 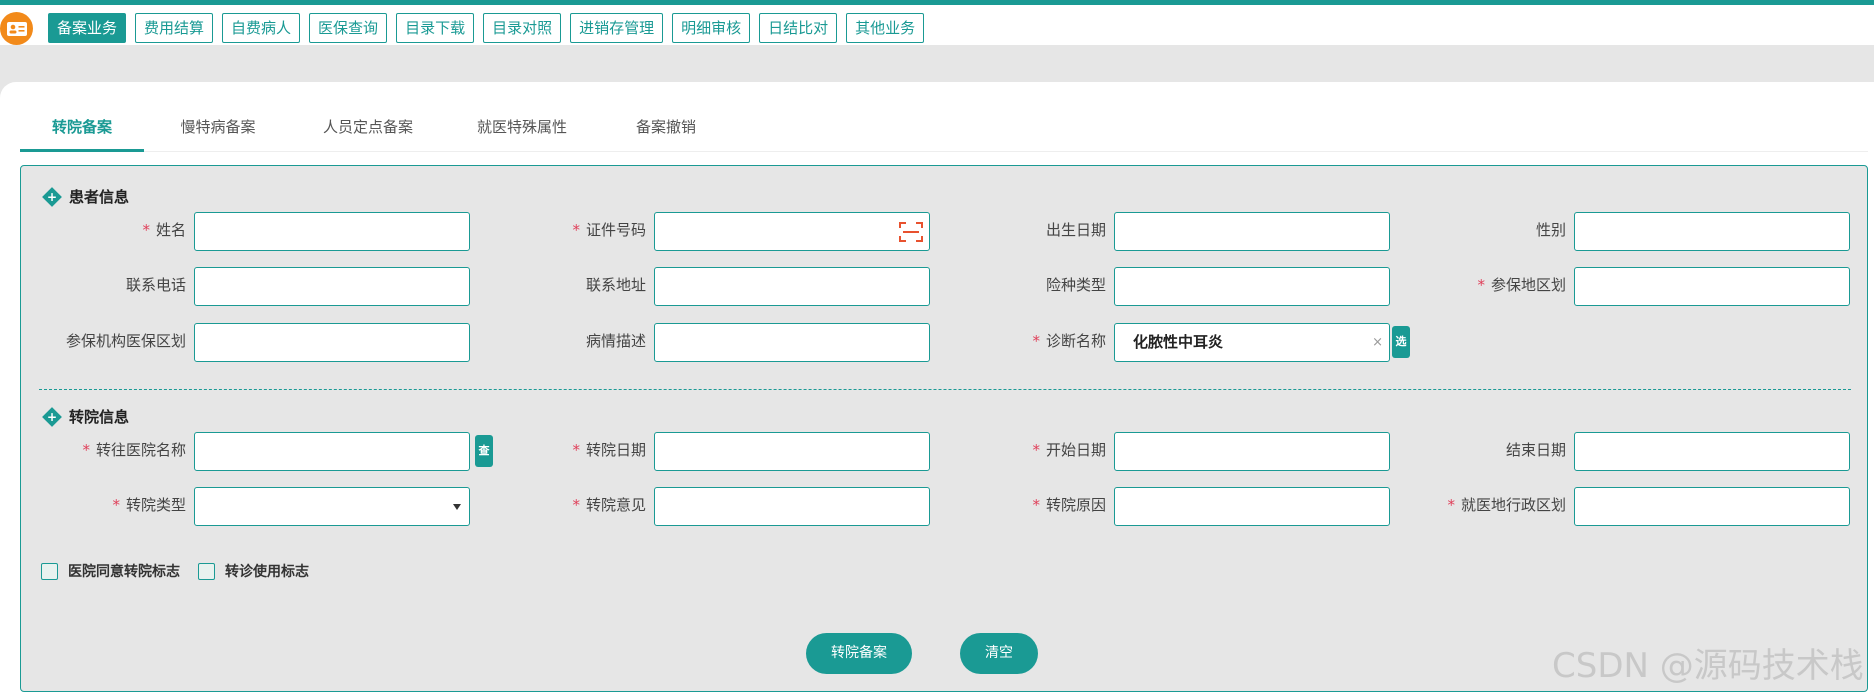 I want to click on diagnosis-input: 化脓性中耳炎 ×, so click(x=1252, y=342).